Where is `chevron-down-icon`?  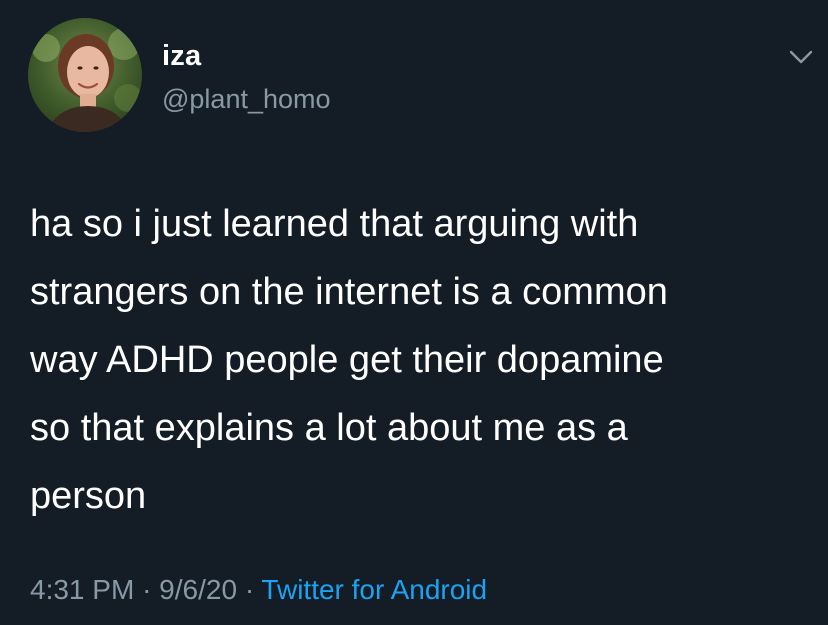 chevron-down-icon is located at coordinates (801, 57).